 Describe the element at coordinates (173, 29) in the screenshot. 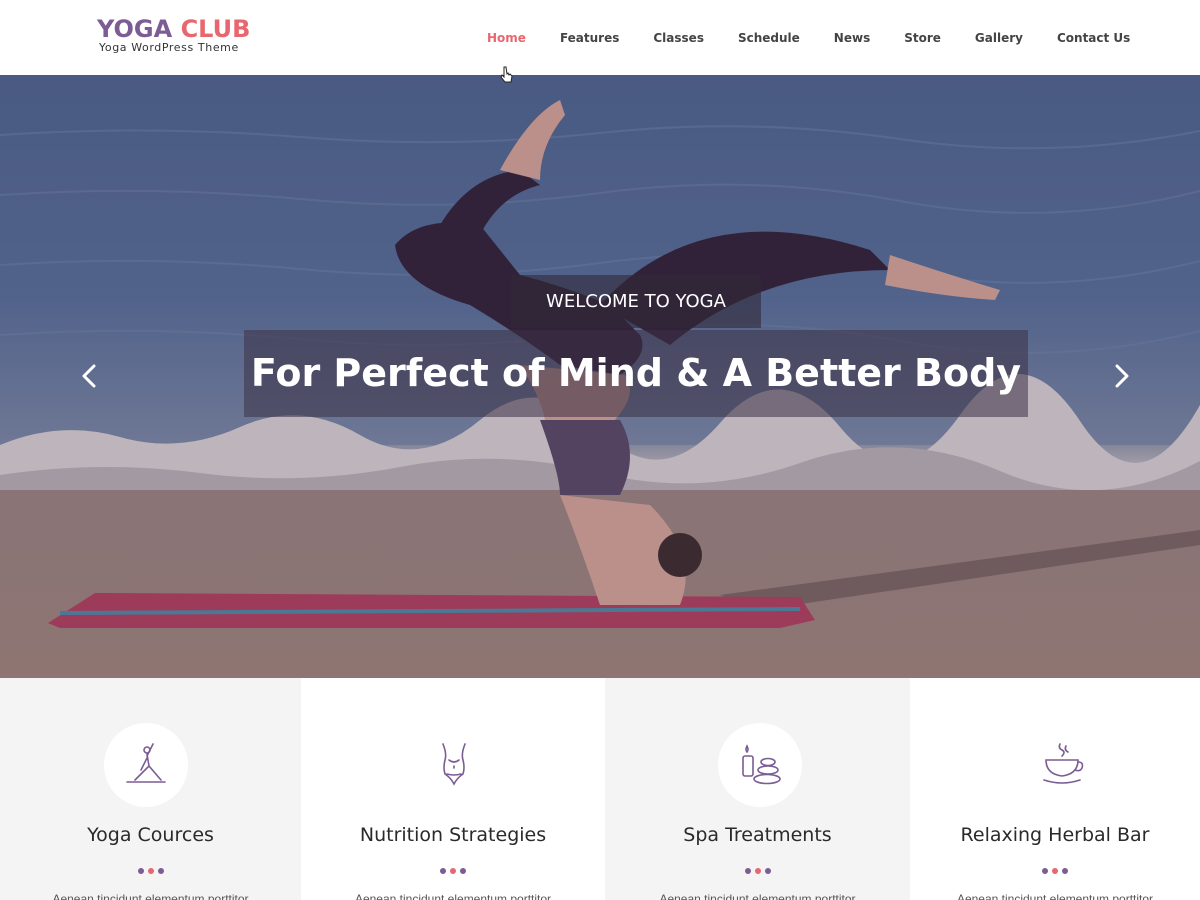

I see `logo-title: YOGA CLUB` at that location.